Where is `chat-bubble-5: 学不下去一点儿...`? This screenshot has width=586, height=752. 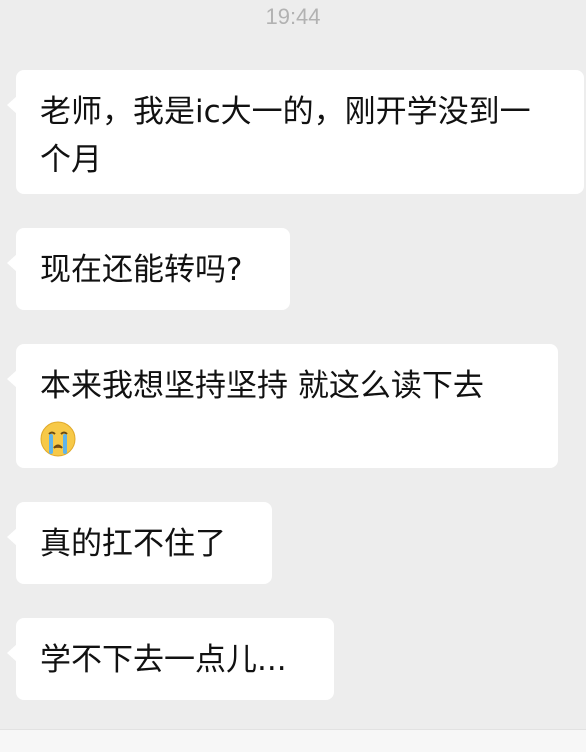 chat-bubble-5: 学不下去一点儿... is located at coordinates (170, 659).